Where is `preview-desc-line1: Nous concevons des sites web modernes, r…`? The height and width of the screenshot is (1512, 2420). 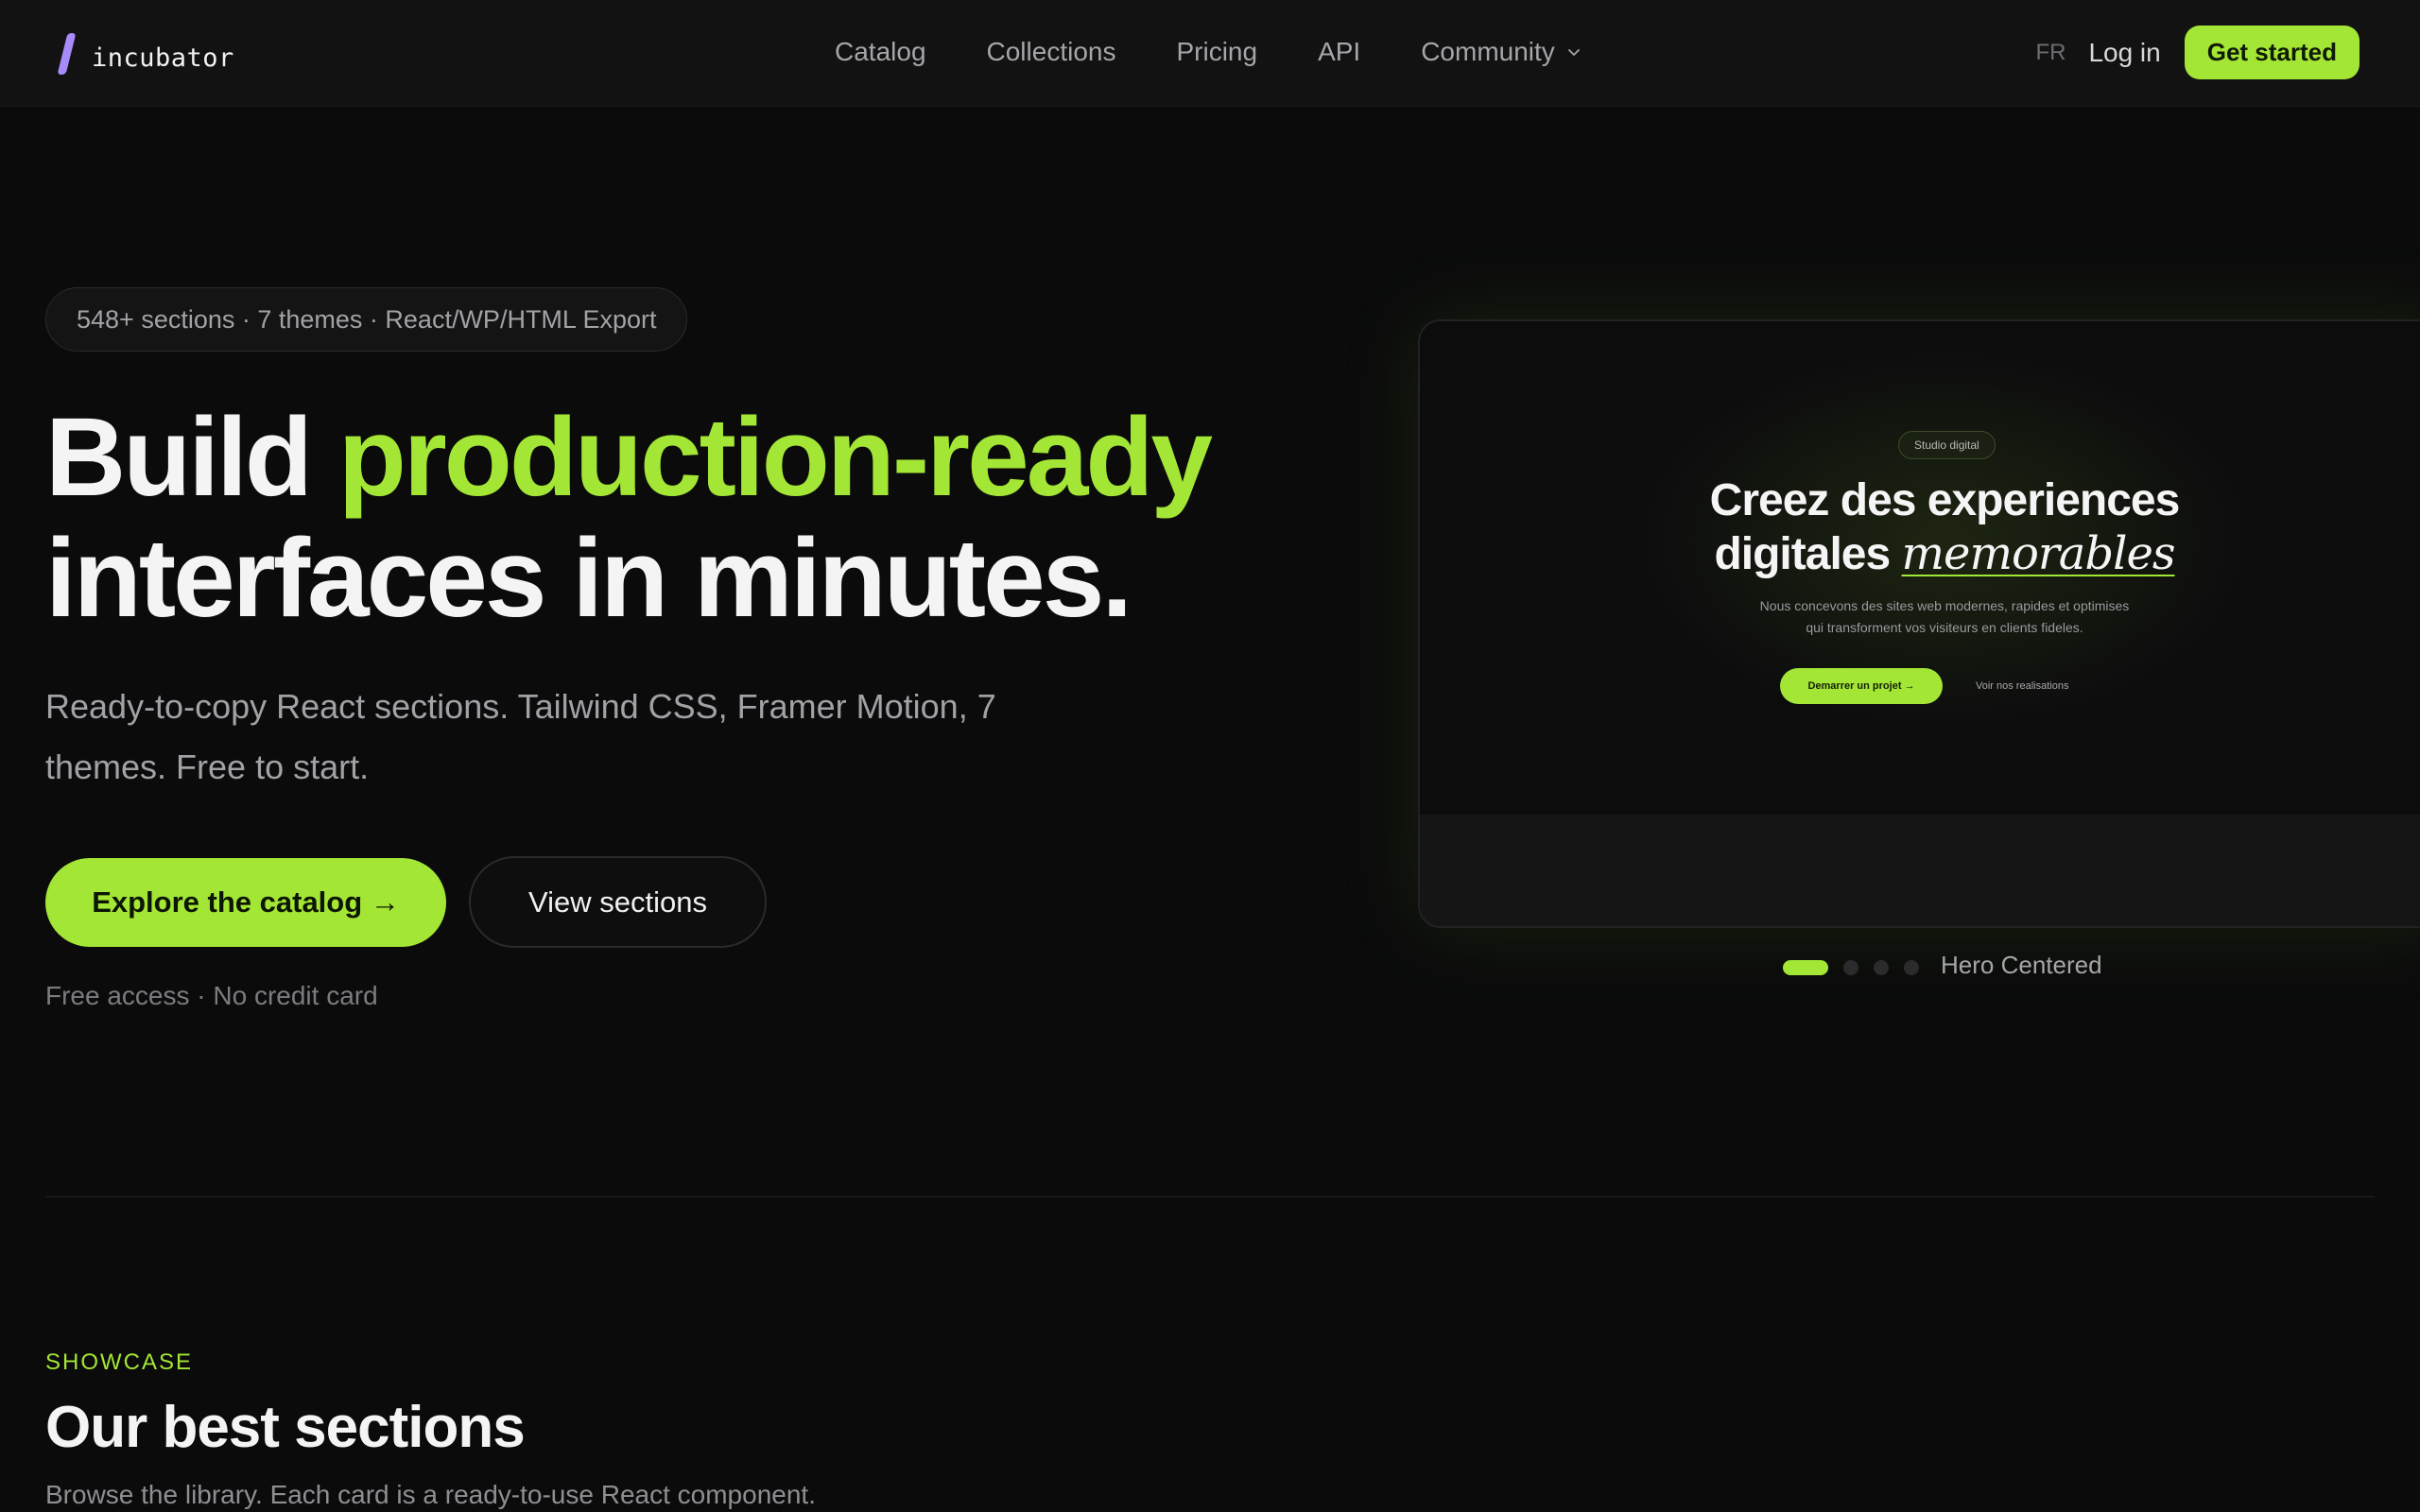
preview-desc-line1: Nous concevons des sites web modernes, r… is located at coordinates (1944, 605).